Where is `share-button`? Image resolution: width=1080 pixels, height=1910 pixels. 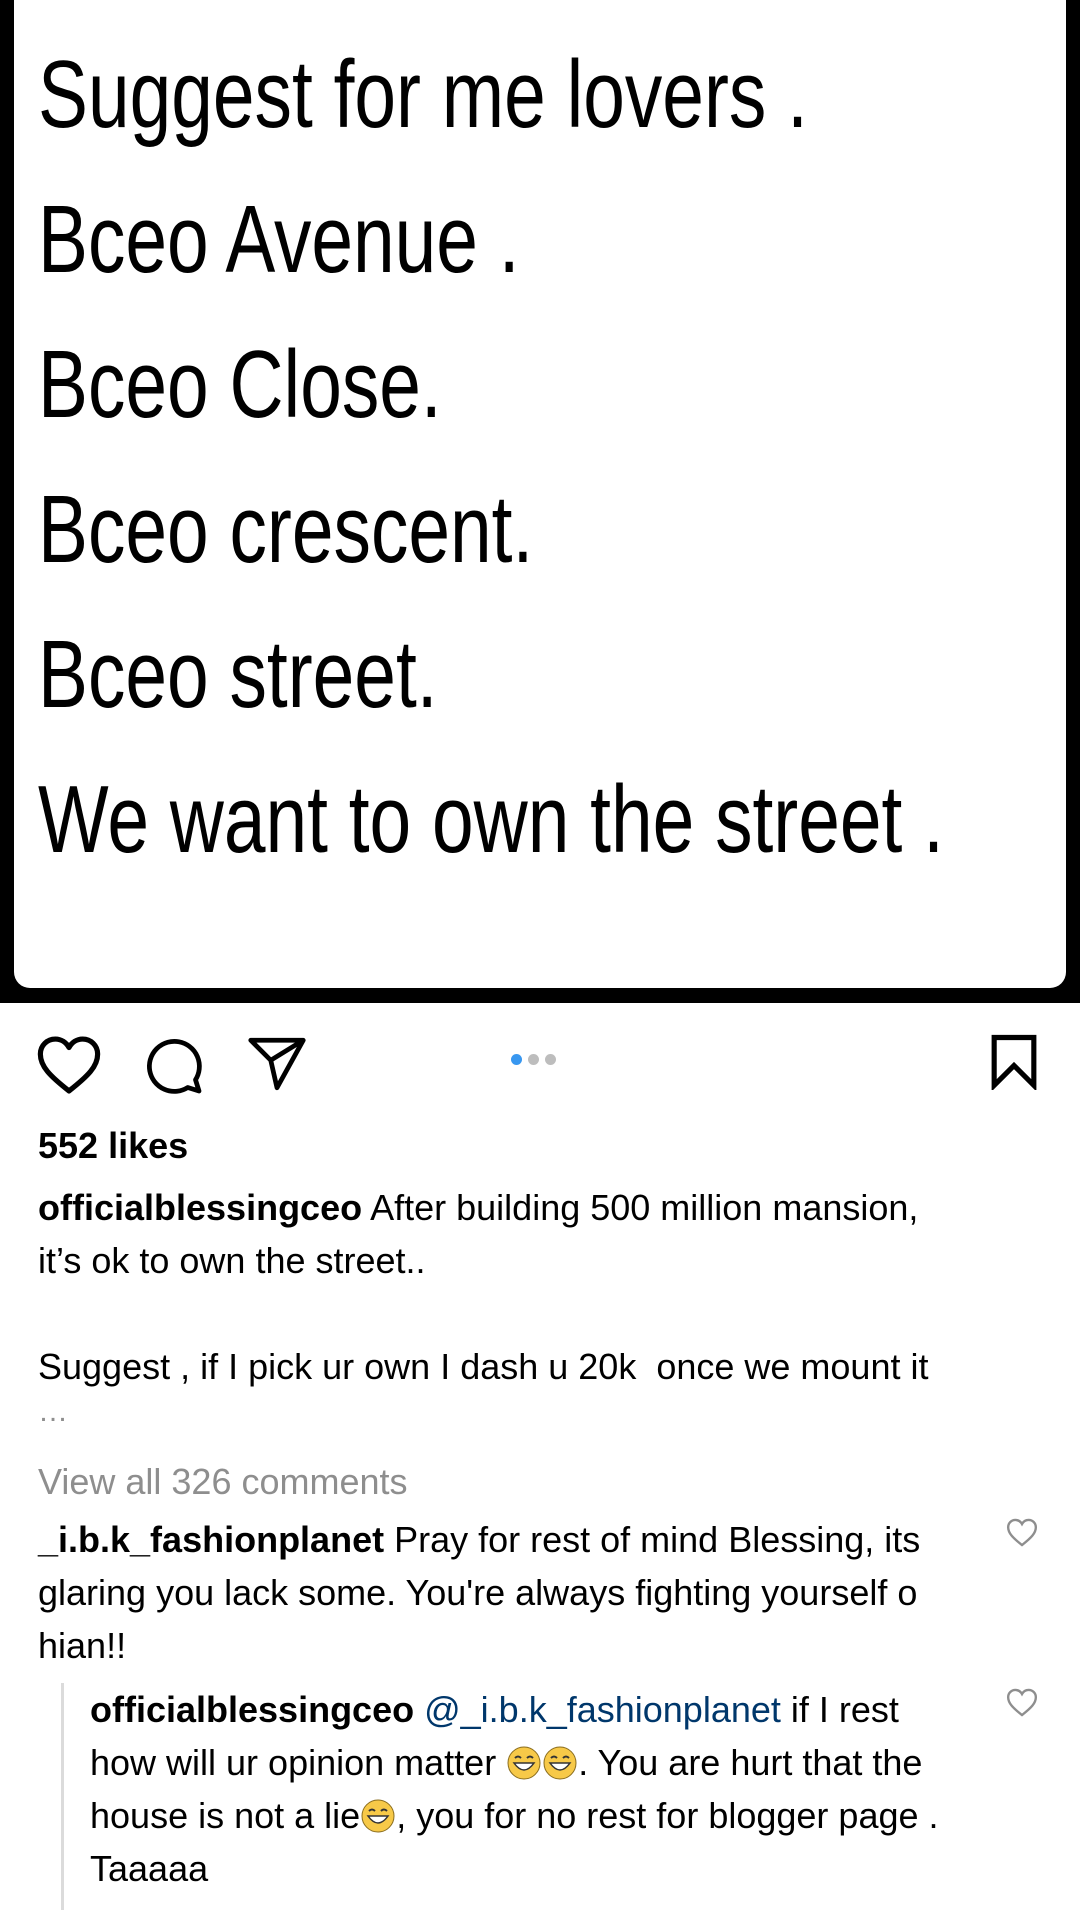
share-button is located at coordinates (277, 1066).